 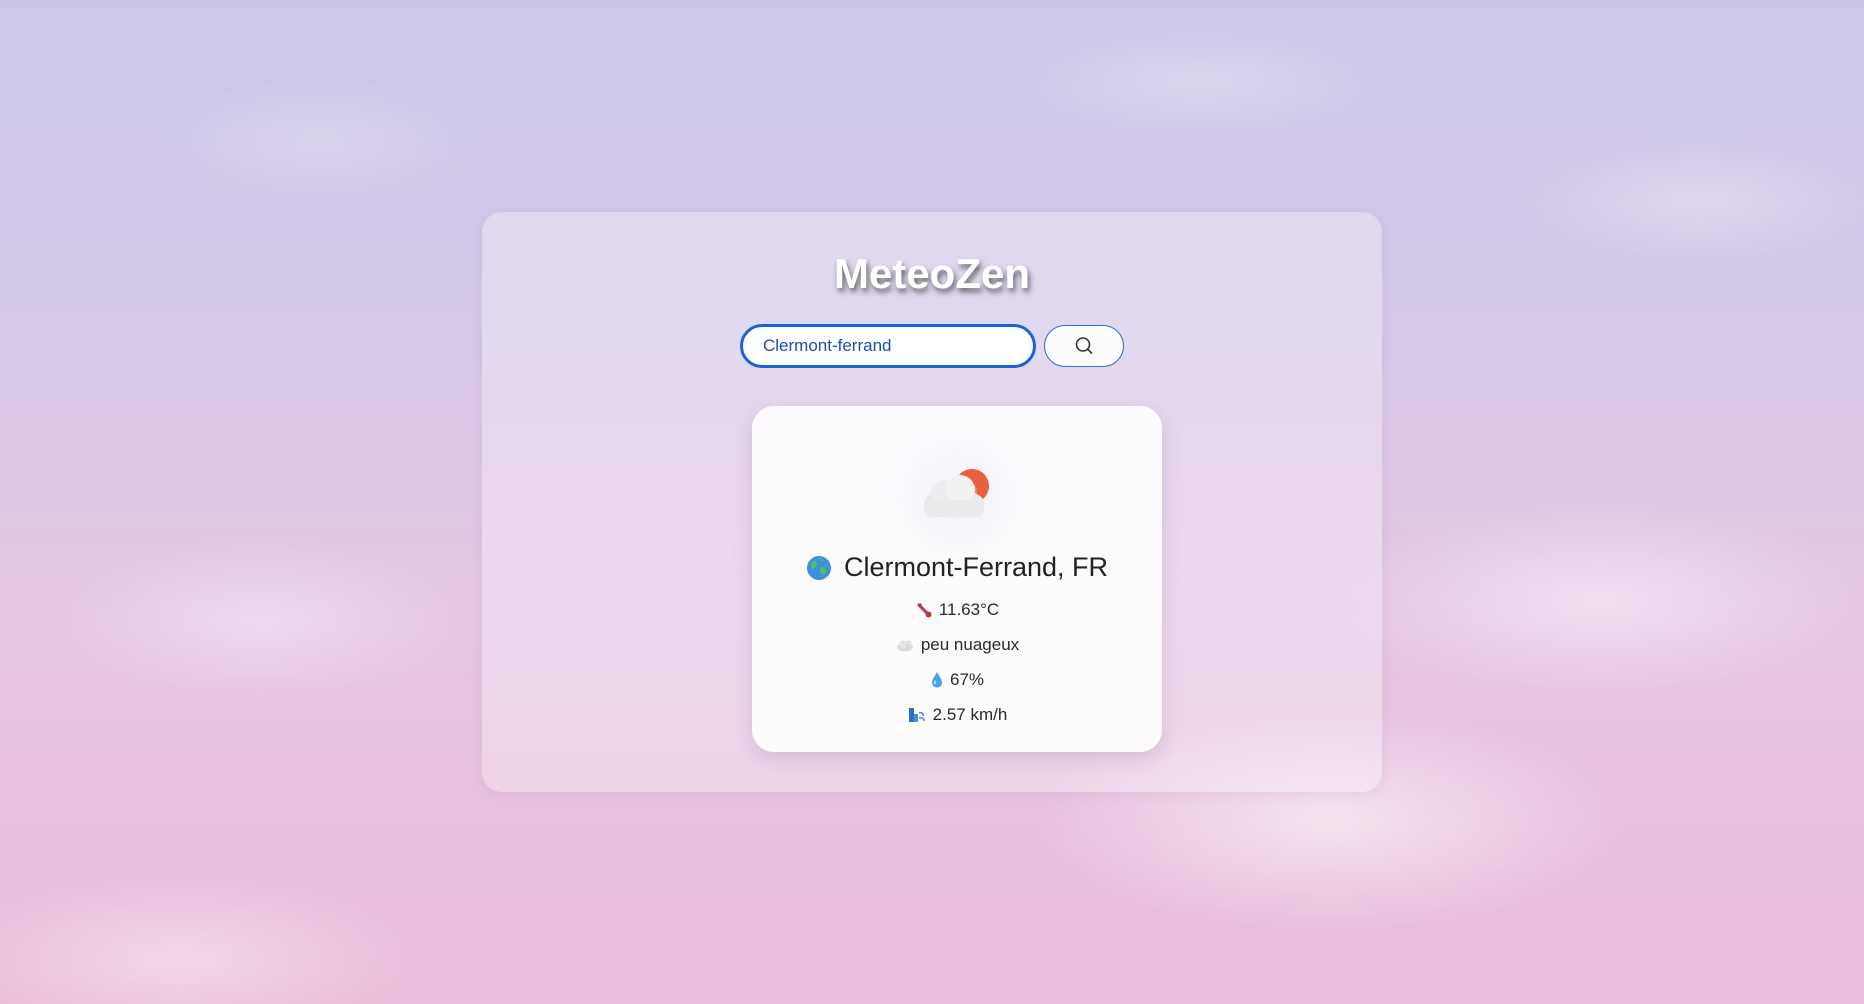 I want to click on humidity-value: 67%, so click(x=967, y=679).